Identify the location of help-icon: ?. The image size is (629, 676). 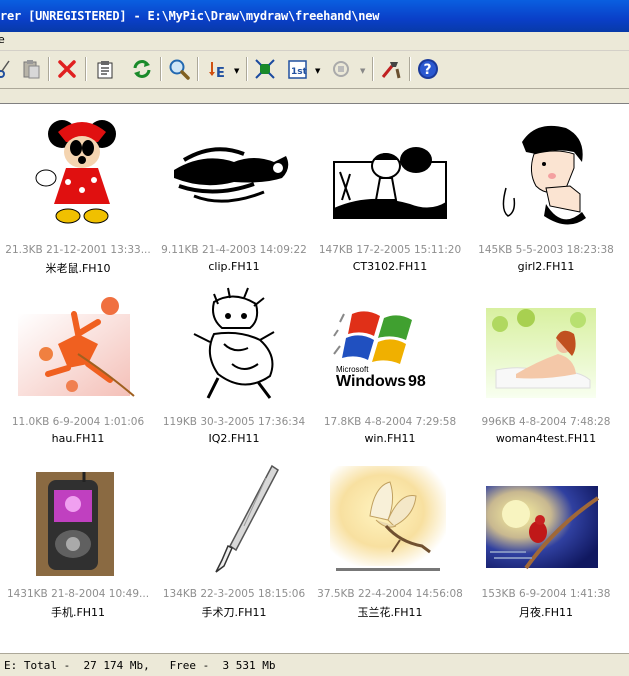
(428, 69).